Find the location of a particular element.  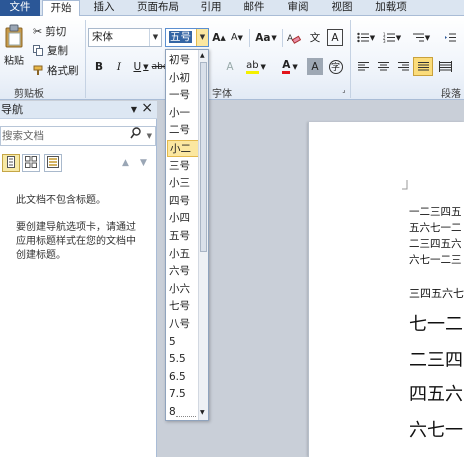

font-size-option: 一号 is located at coordinates (183, 95).